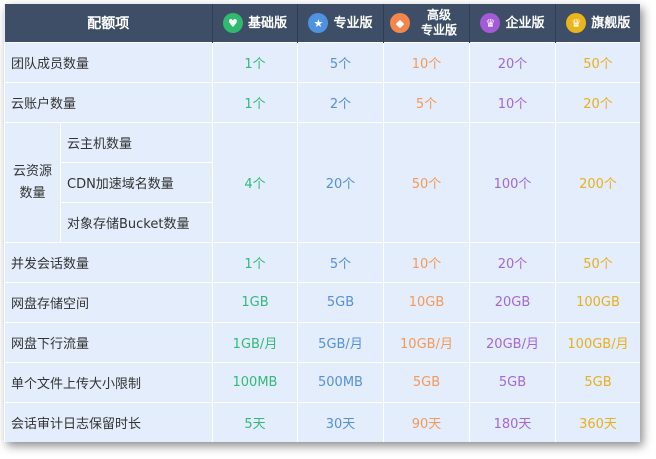 The width and height of the screenshot is (656, 459). I want to click on cell-flagship: 100GB/月, so click(597, 342).